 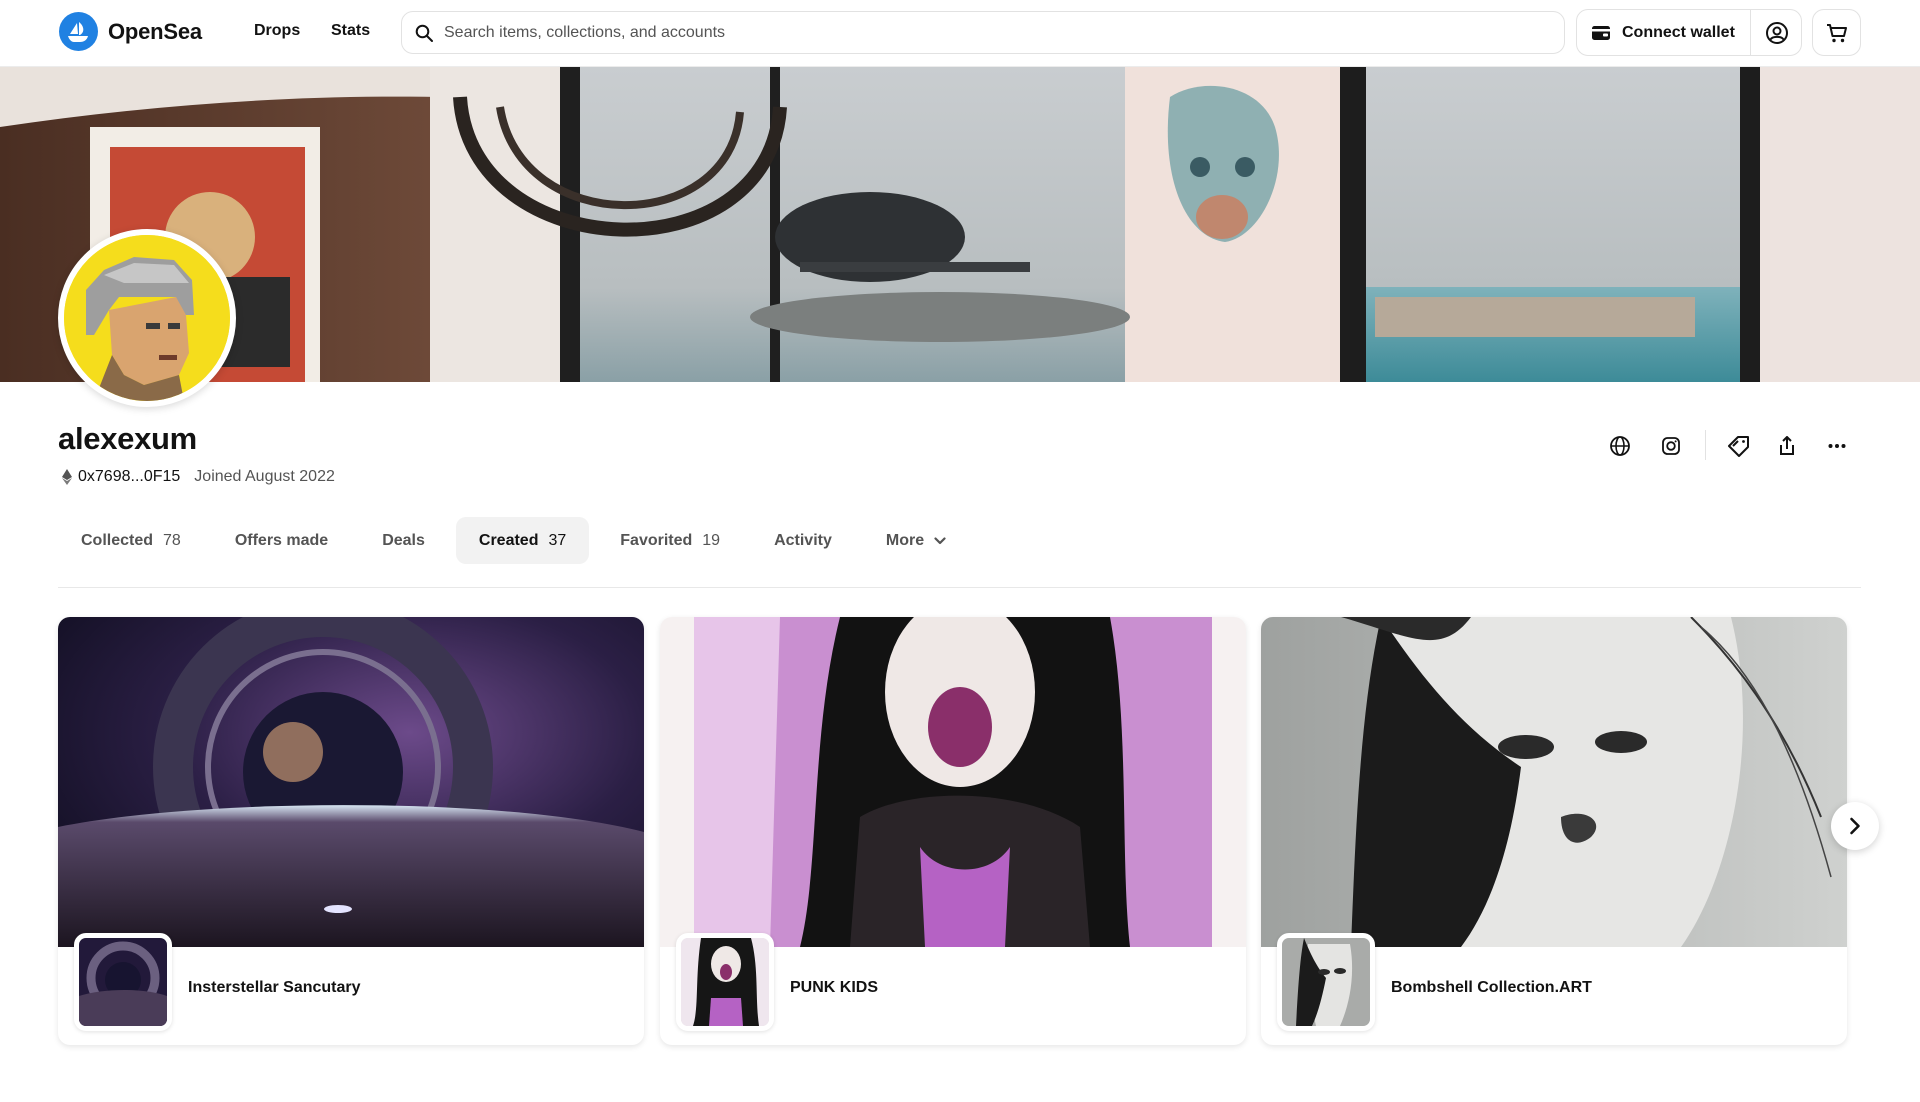 What do you see at coordinates (67, 477) in the screenshot?
I see `ethereum-icon` at bounding box center [67, 477].